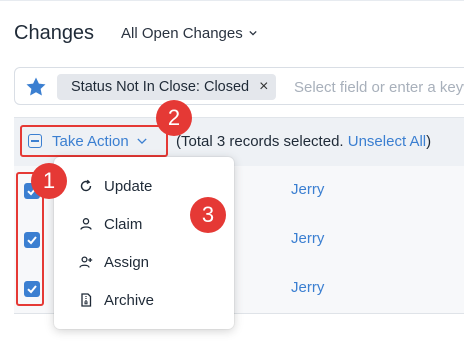 The image size is (464, 359). I want to click on filter-chip: Status Not In Close: Closed ×, so click(167, 87).